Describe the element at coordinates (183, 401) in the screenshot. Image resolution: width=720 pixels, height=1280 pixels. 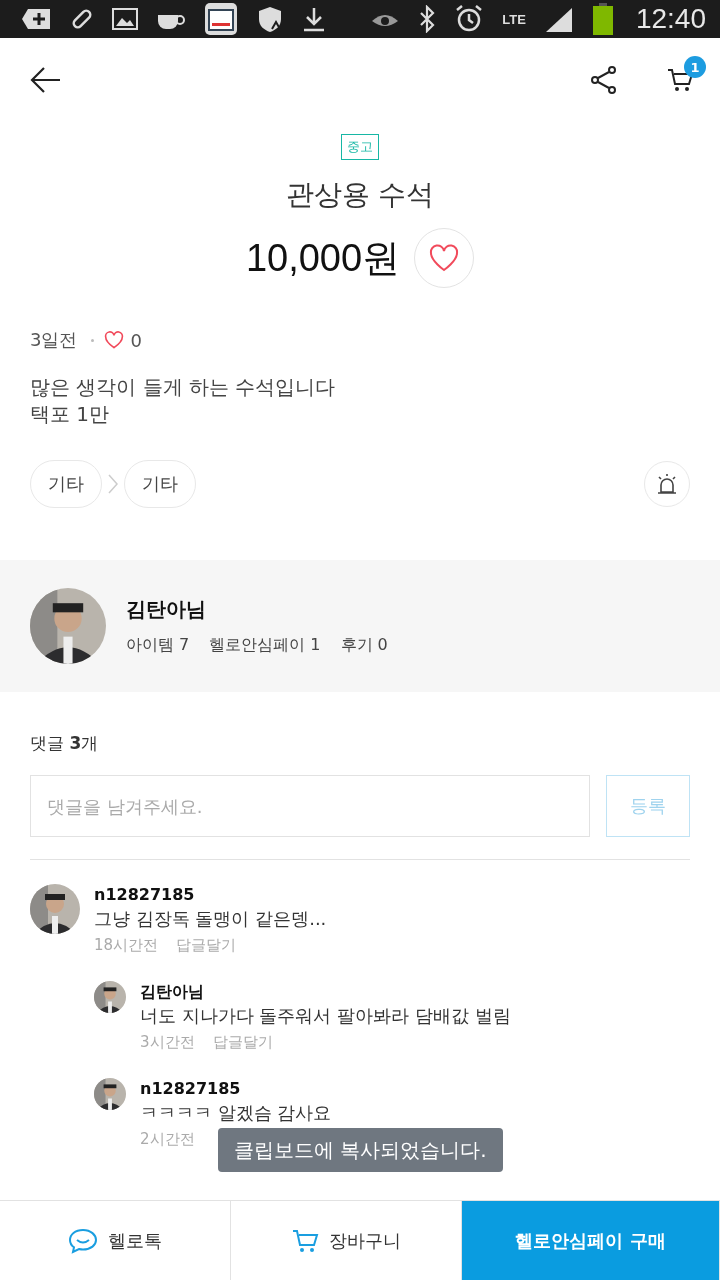
I see `product-description: 많은 생각이 들게 하는 수석입니다 택포 1만` at that location.